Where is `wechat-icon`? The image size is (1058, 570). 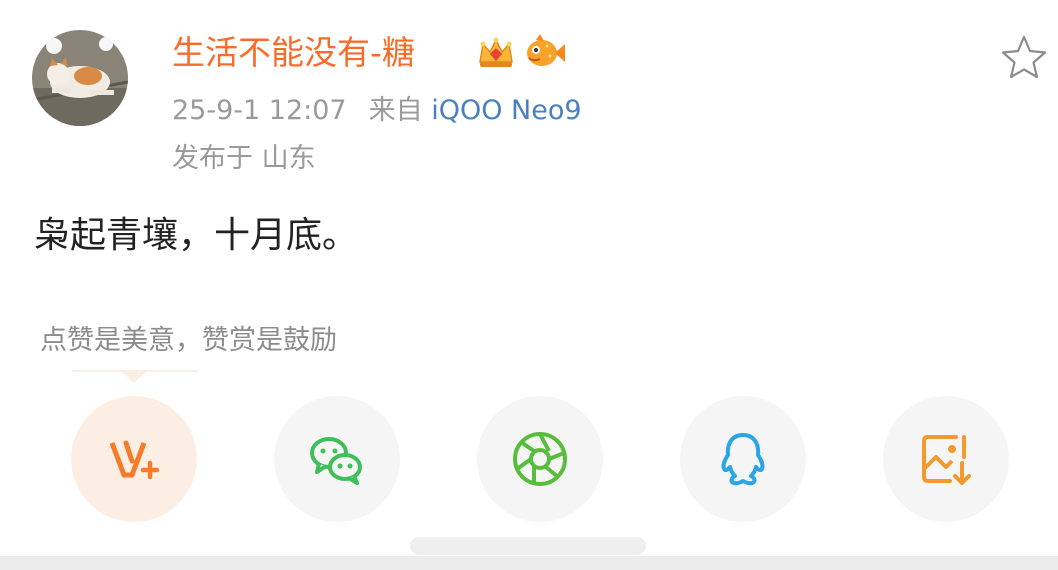
wechat-icon is located at coordinates (336, 461).